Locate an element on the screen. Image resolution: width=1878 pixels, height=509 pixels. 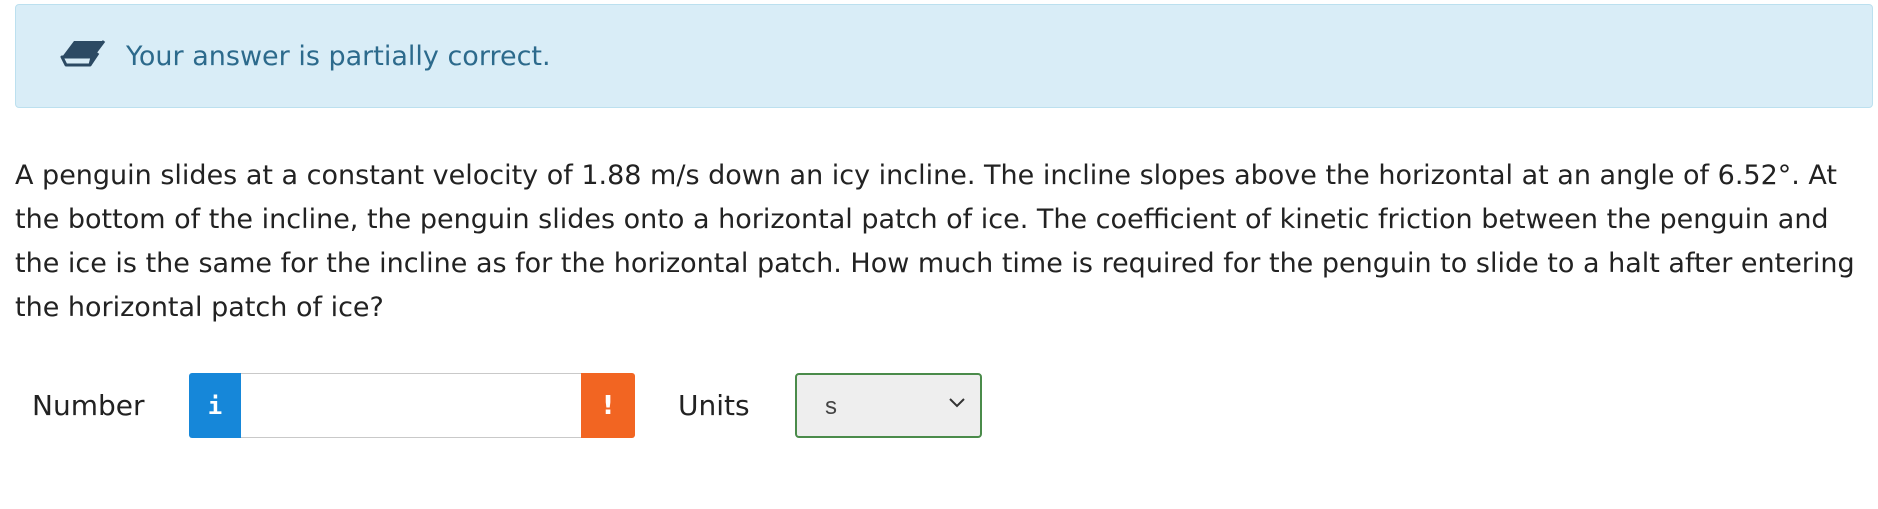
info-button: i is located at coordinates (215, 405).